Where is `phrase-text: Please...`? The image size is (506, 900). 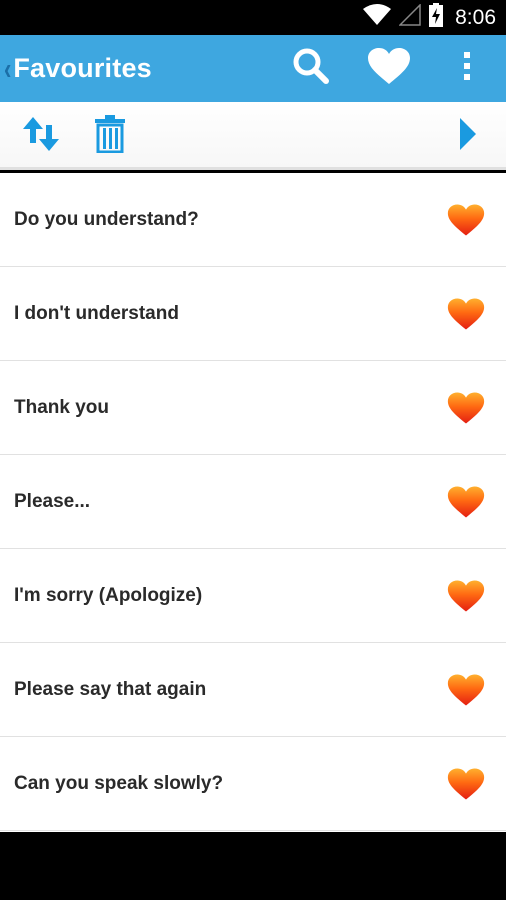 phrase-text: Please... is located at coordinates (52, 501).